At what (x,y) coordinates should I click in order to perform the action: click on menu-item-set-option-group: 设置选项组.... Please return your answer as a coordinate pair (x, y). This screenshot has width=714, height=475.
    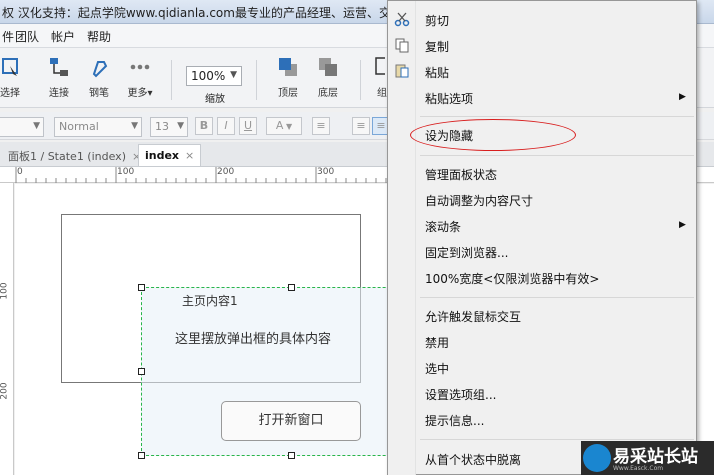
    Looking at the image, I should click on (460, 394).